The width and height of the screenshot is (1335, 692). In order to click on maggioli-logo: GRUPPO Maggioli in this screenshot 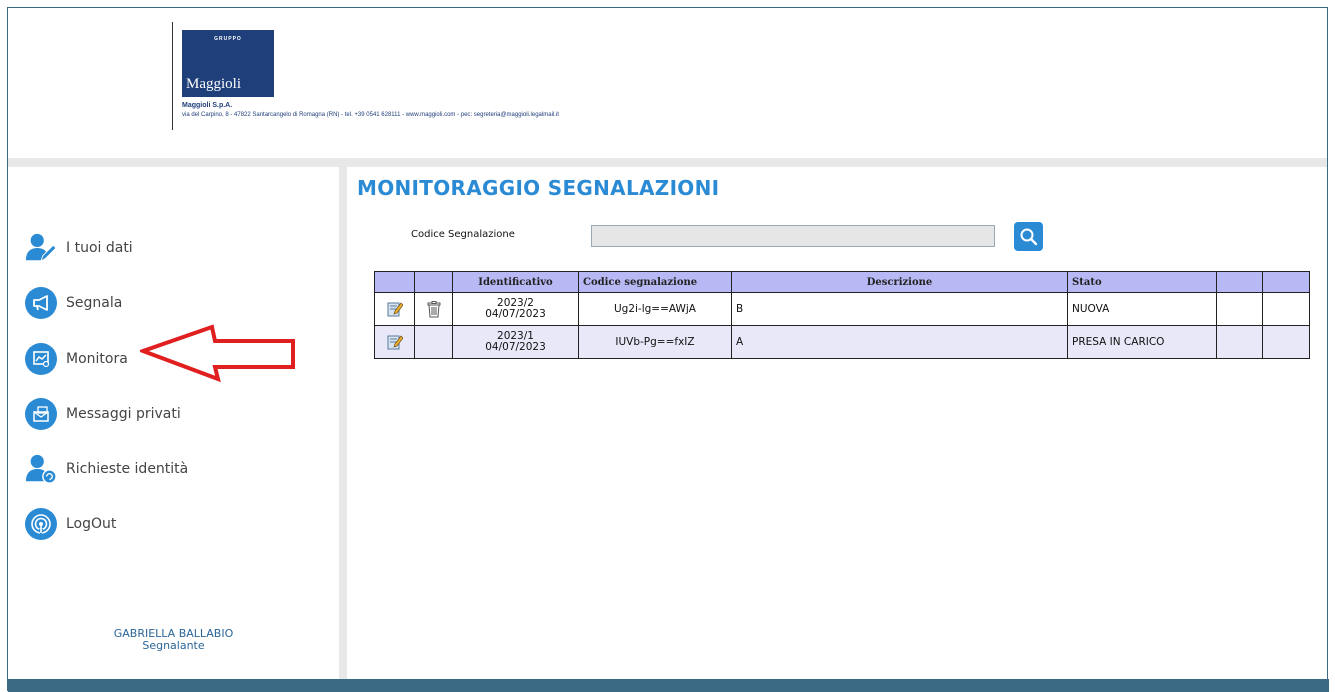, I will do `click(228, 63)`.